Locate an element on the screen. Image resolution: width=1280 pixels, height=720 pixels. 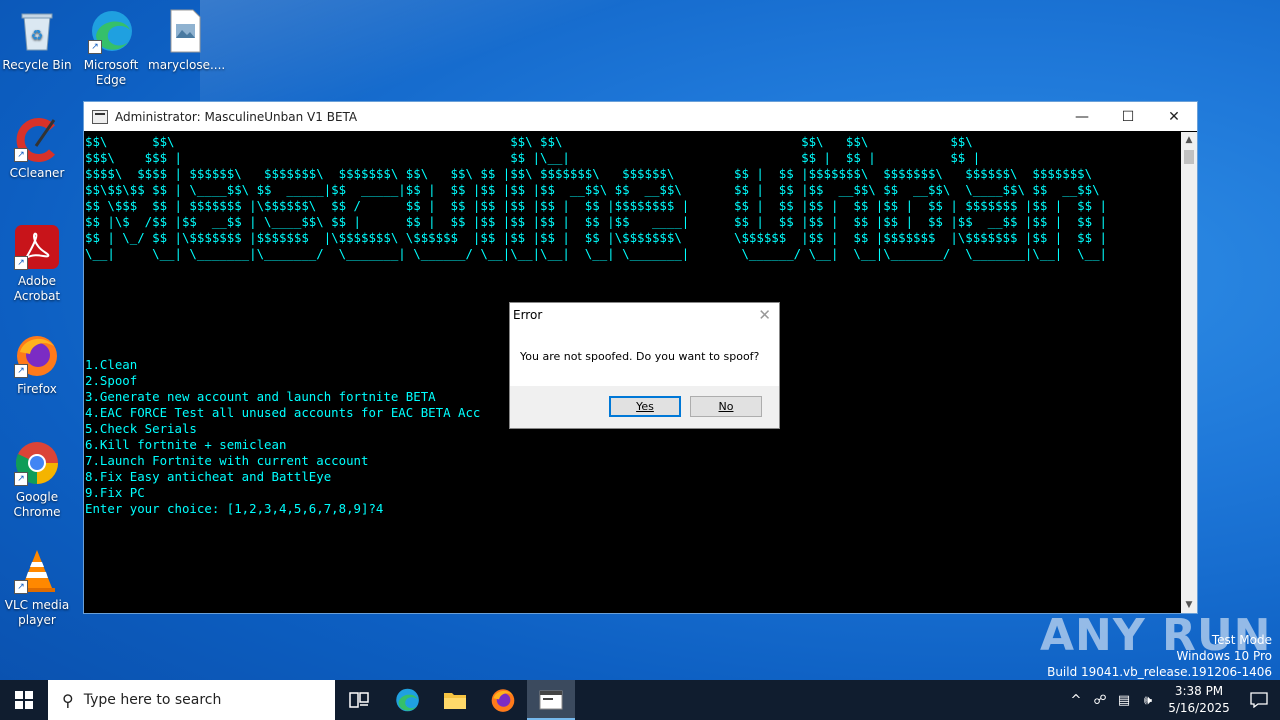
network-status-icon: ☍ is located at coordinates (1100, 700).